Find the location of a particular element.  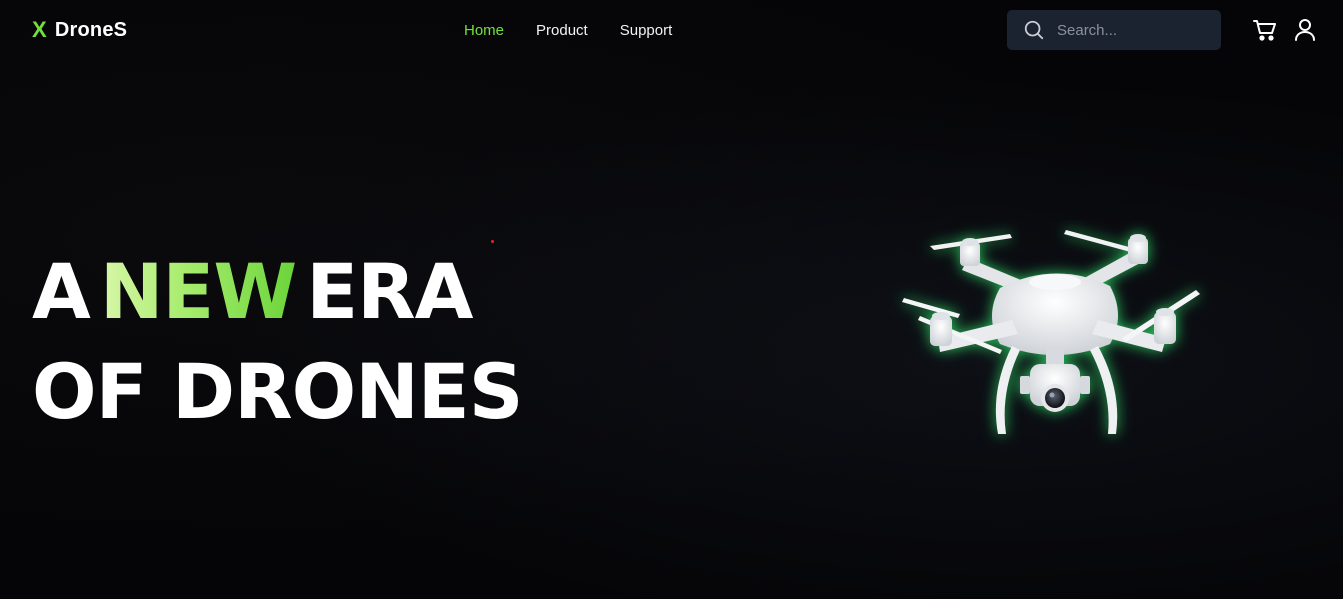

cart-button is located at coordinates (1265, 30).